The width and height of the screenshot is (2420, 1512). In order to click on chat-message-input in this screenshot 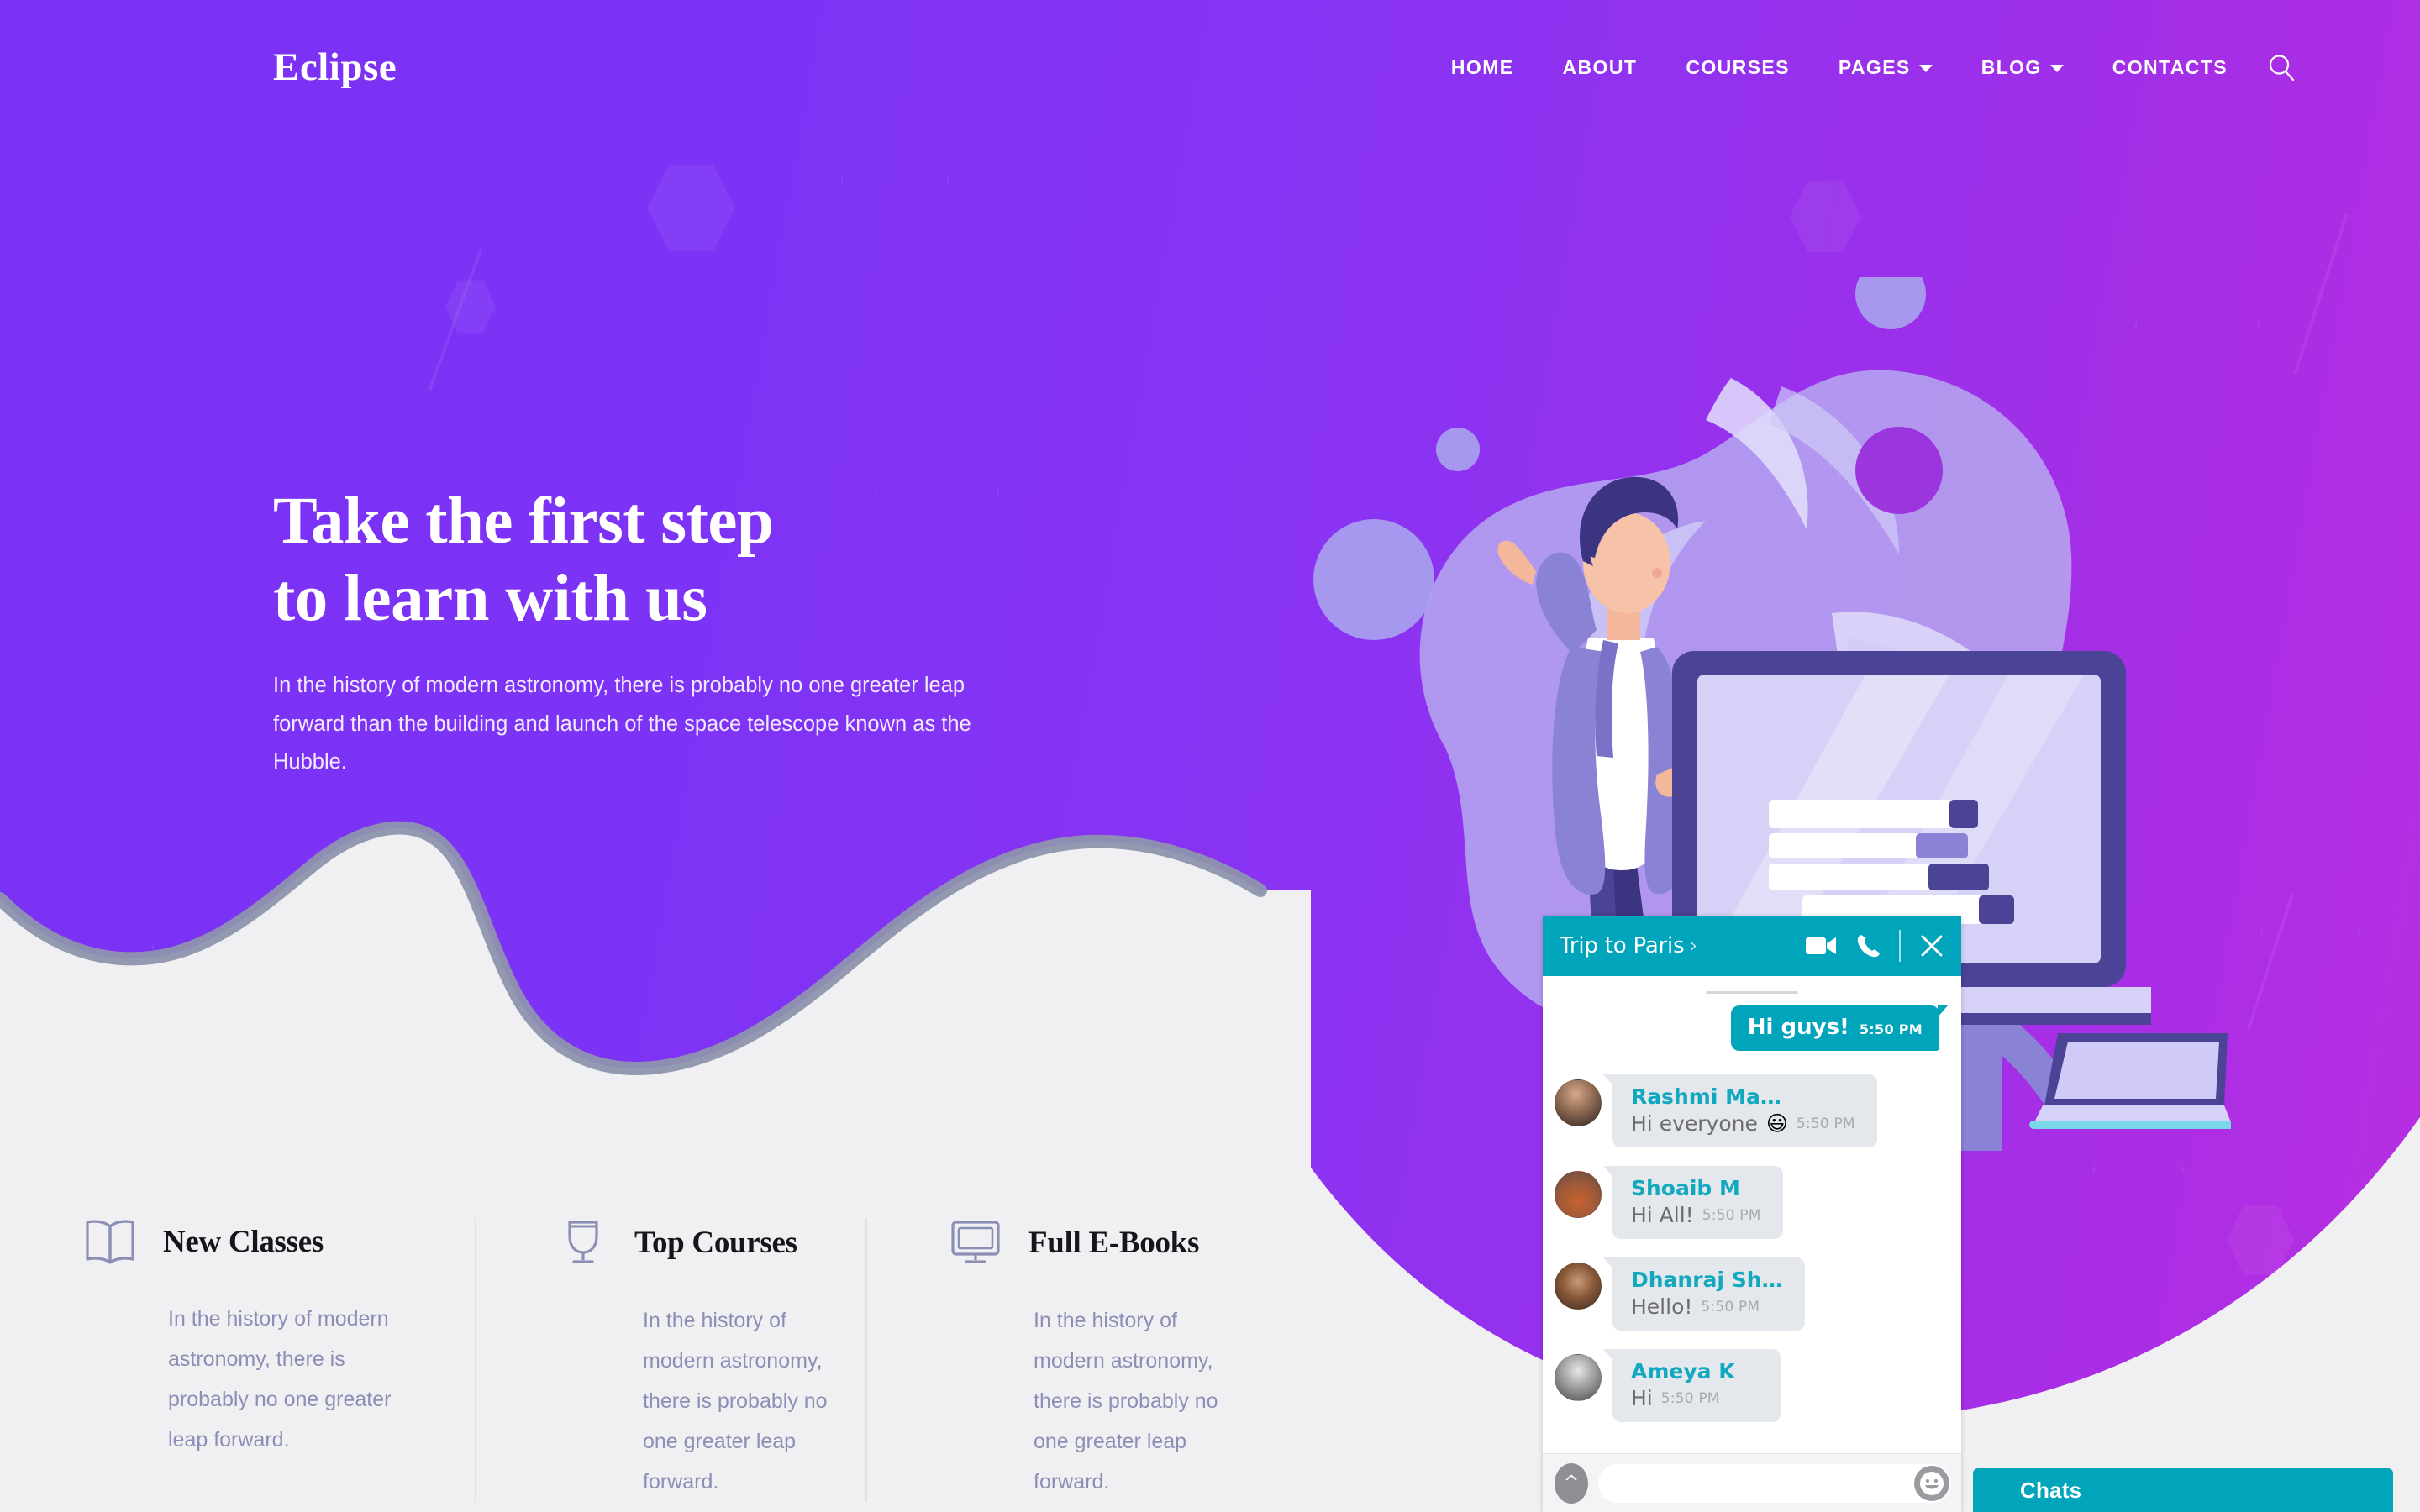, I will do `click(1774, 1483)`.